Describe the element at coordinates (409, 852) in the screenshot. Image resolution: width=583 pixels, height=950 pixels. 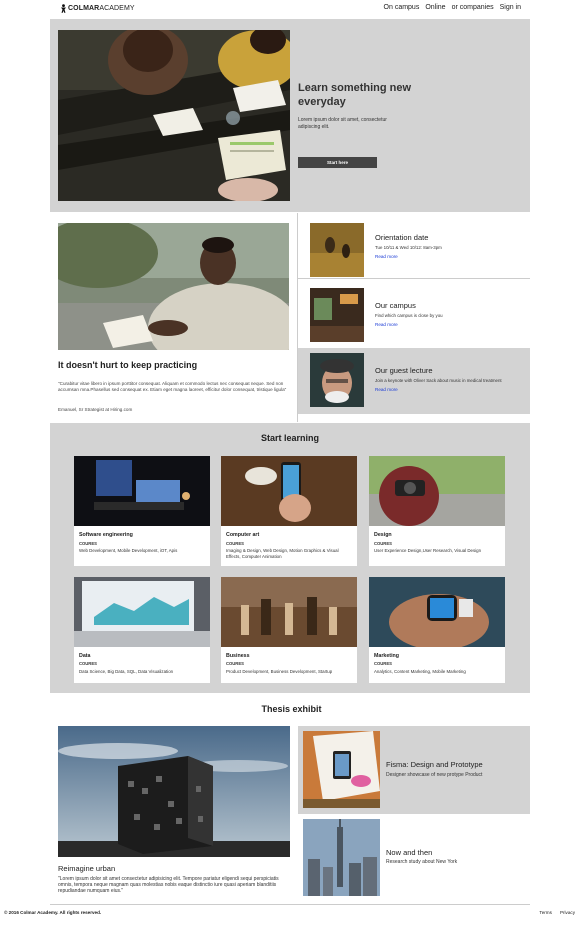
I see `project-title: Now and then` at that location.